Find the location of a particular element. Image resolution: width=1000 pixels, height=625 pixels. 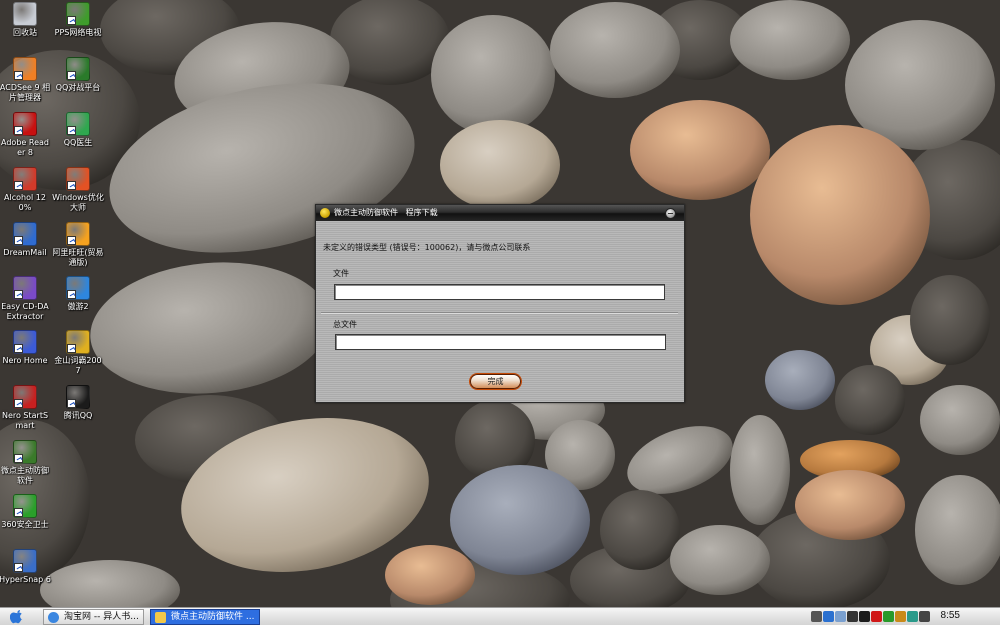

acdsee-icon is located at coordinates (25, 69).